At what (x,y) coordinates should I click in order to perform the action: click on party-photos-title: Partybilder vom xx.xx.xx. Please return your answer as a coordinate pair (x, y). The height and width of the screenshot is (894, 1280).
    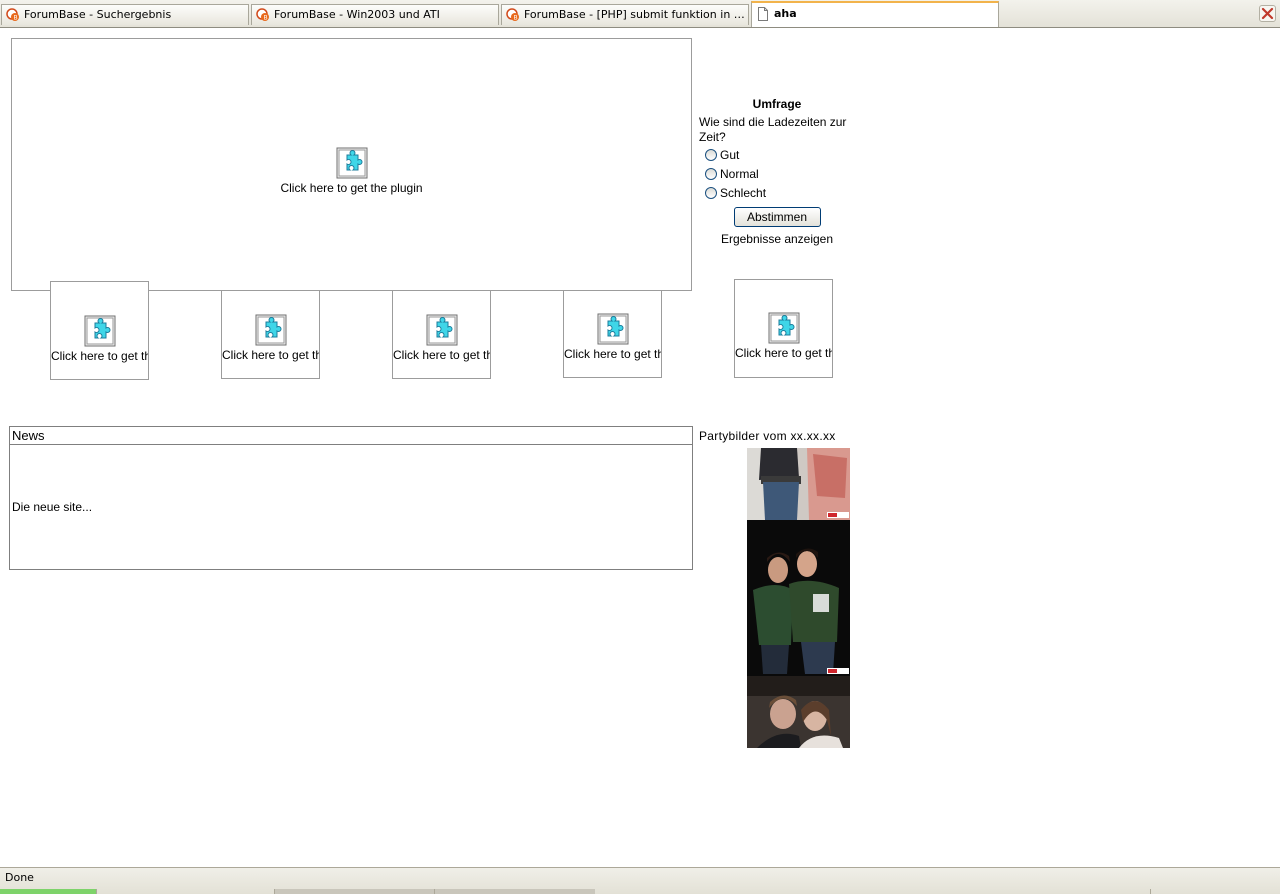
    Looking at the image, I should click on (767, 436).